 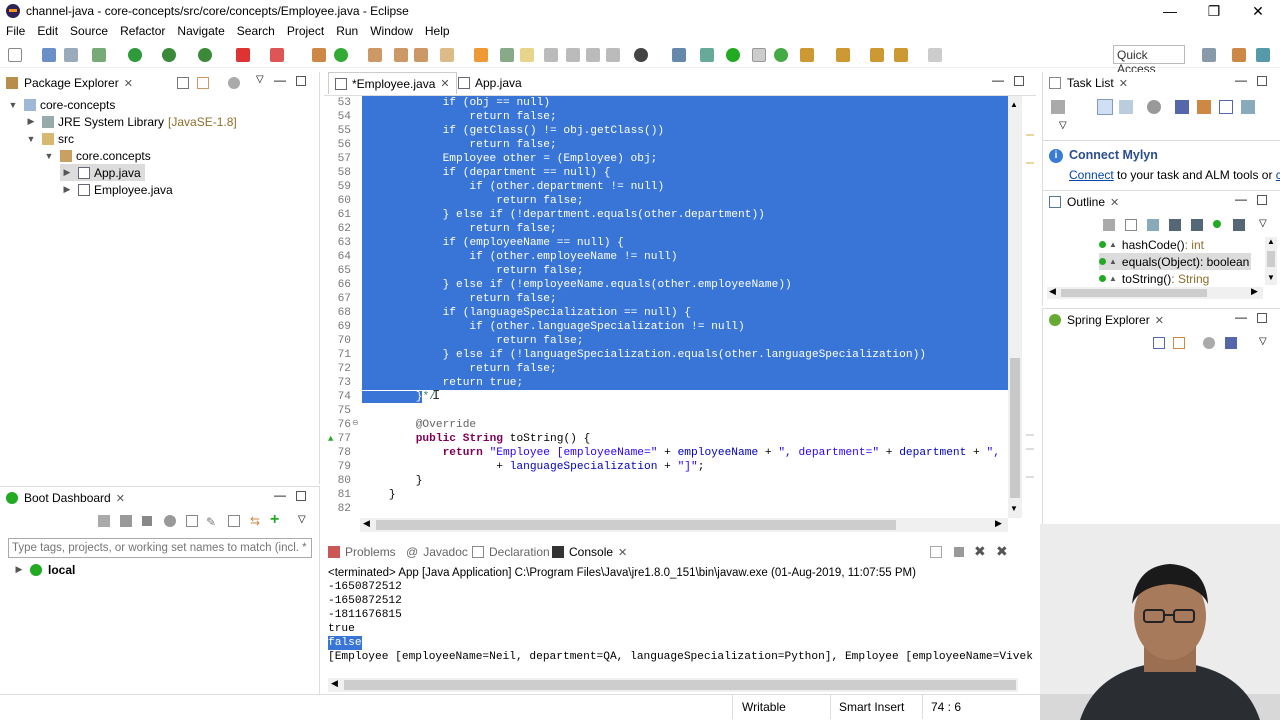 I want to click on outline-item-tostring: ▲ toString() : String, so click(x=1154, y=278).